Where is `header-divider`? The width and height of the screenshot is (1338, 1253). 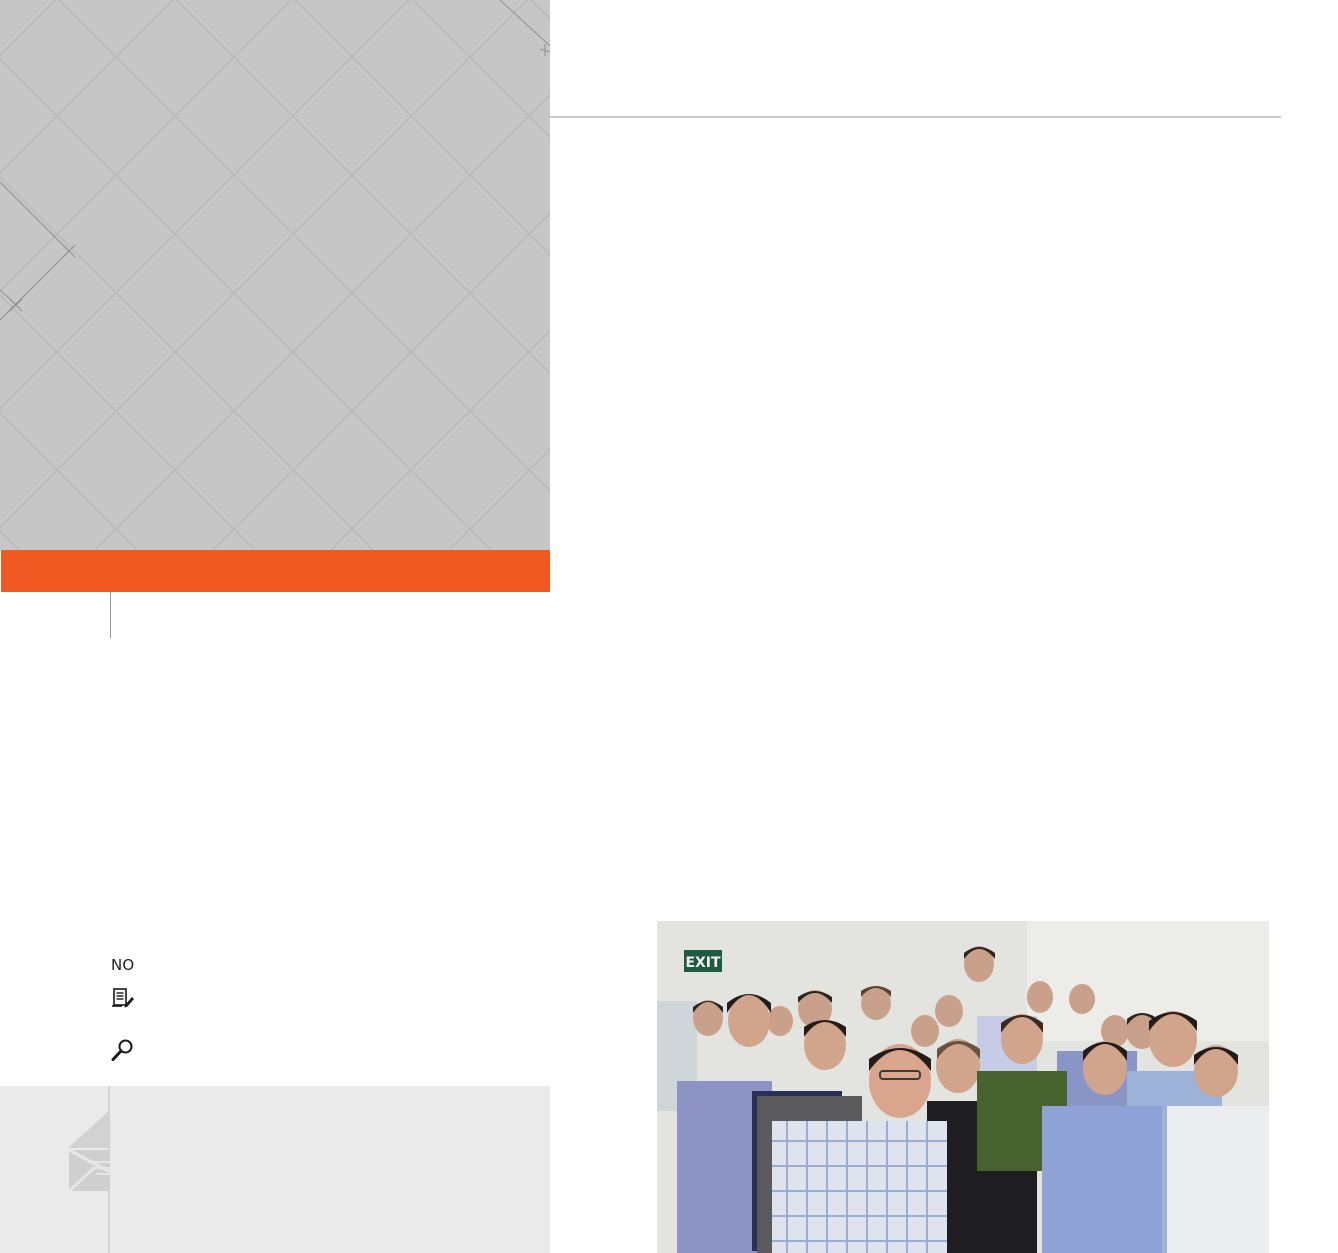
header-divider is located at coordinates (915, 117).